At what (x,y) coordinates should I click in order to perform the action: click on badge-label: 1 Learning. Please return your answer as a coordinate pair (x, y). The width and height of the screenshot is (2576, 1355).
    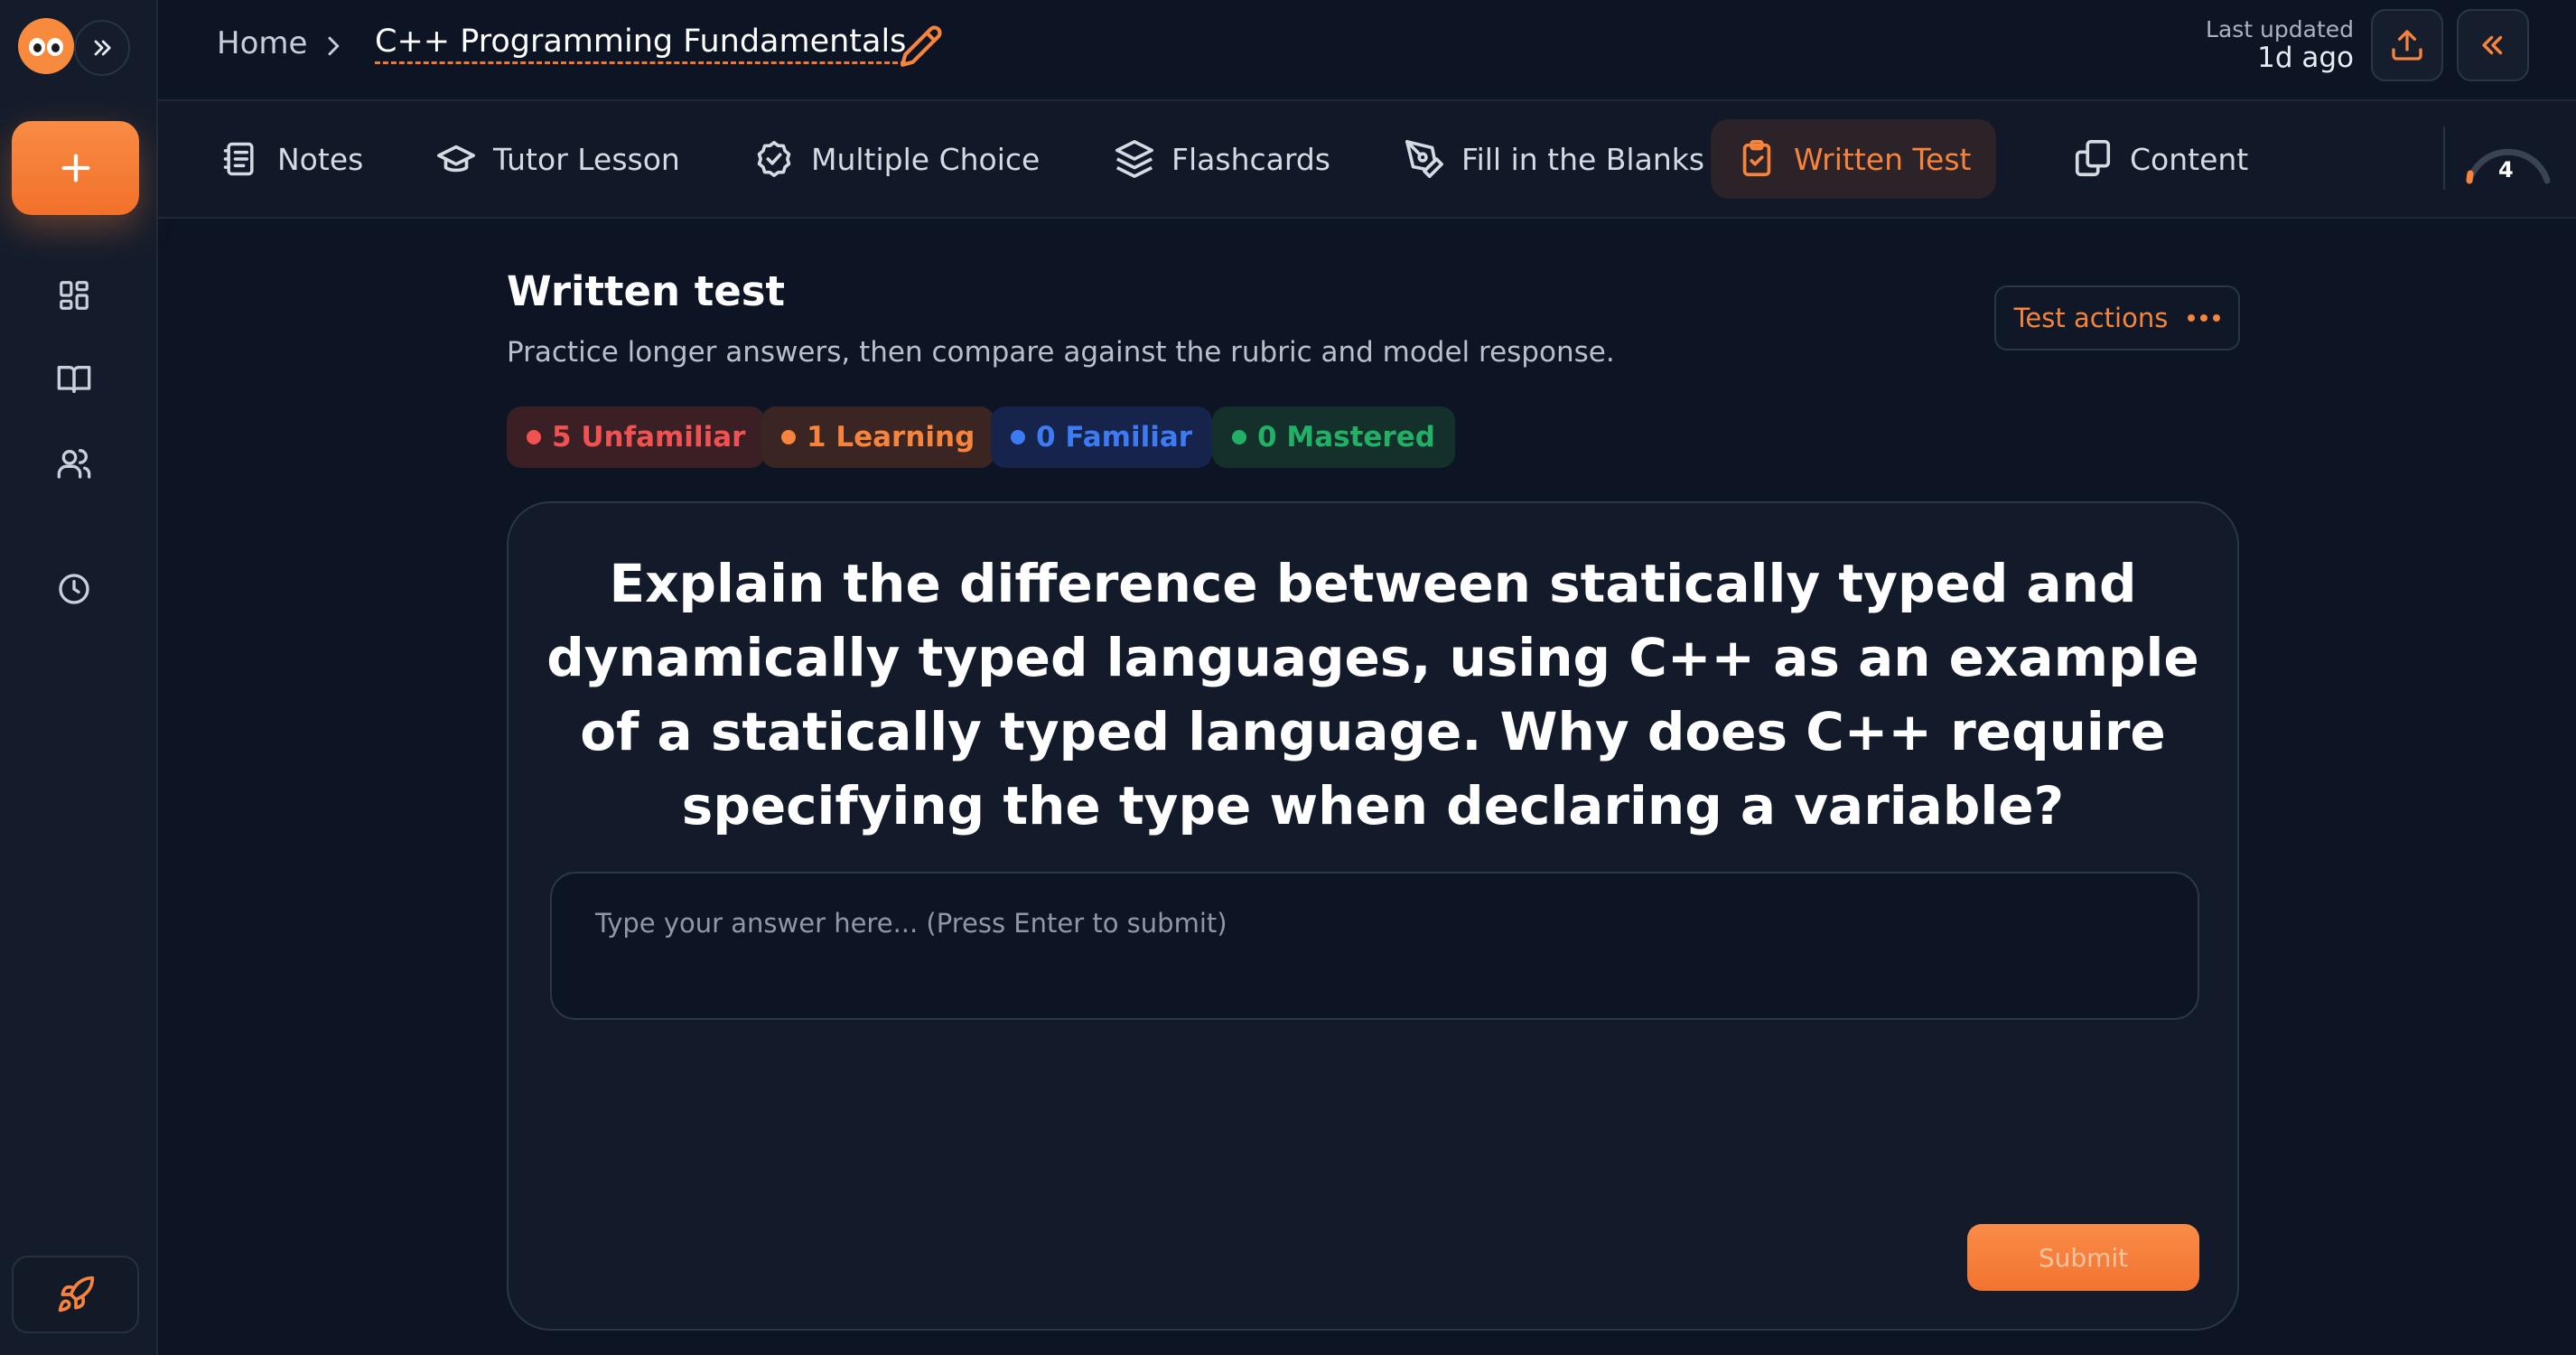
    Looking at the image, I should click on (891, 437).